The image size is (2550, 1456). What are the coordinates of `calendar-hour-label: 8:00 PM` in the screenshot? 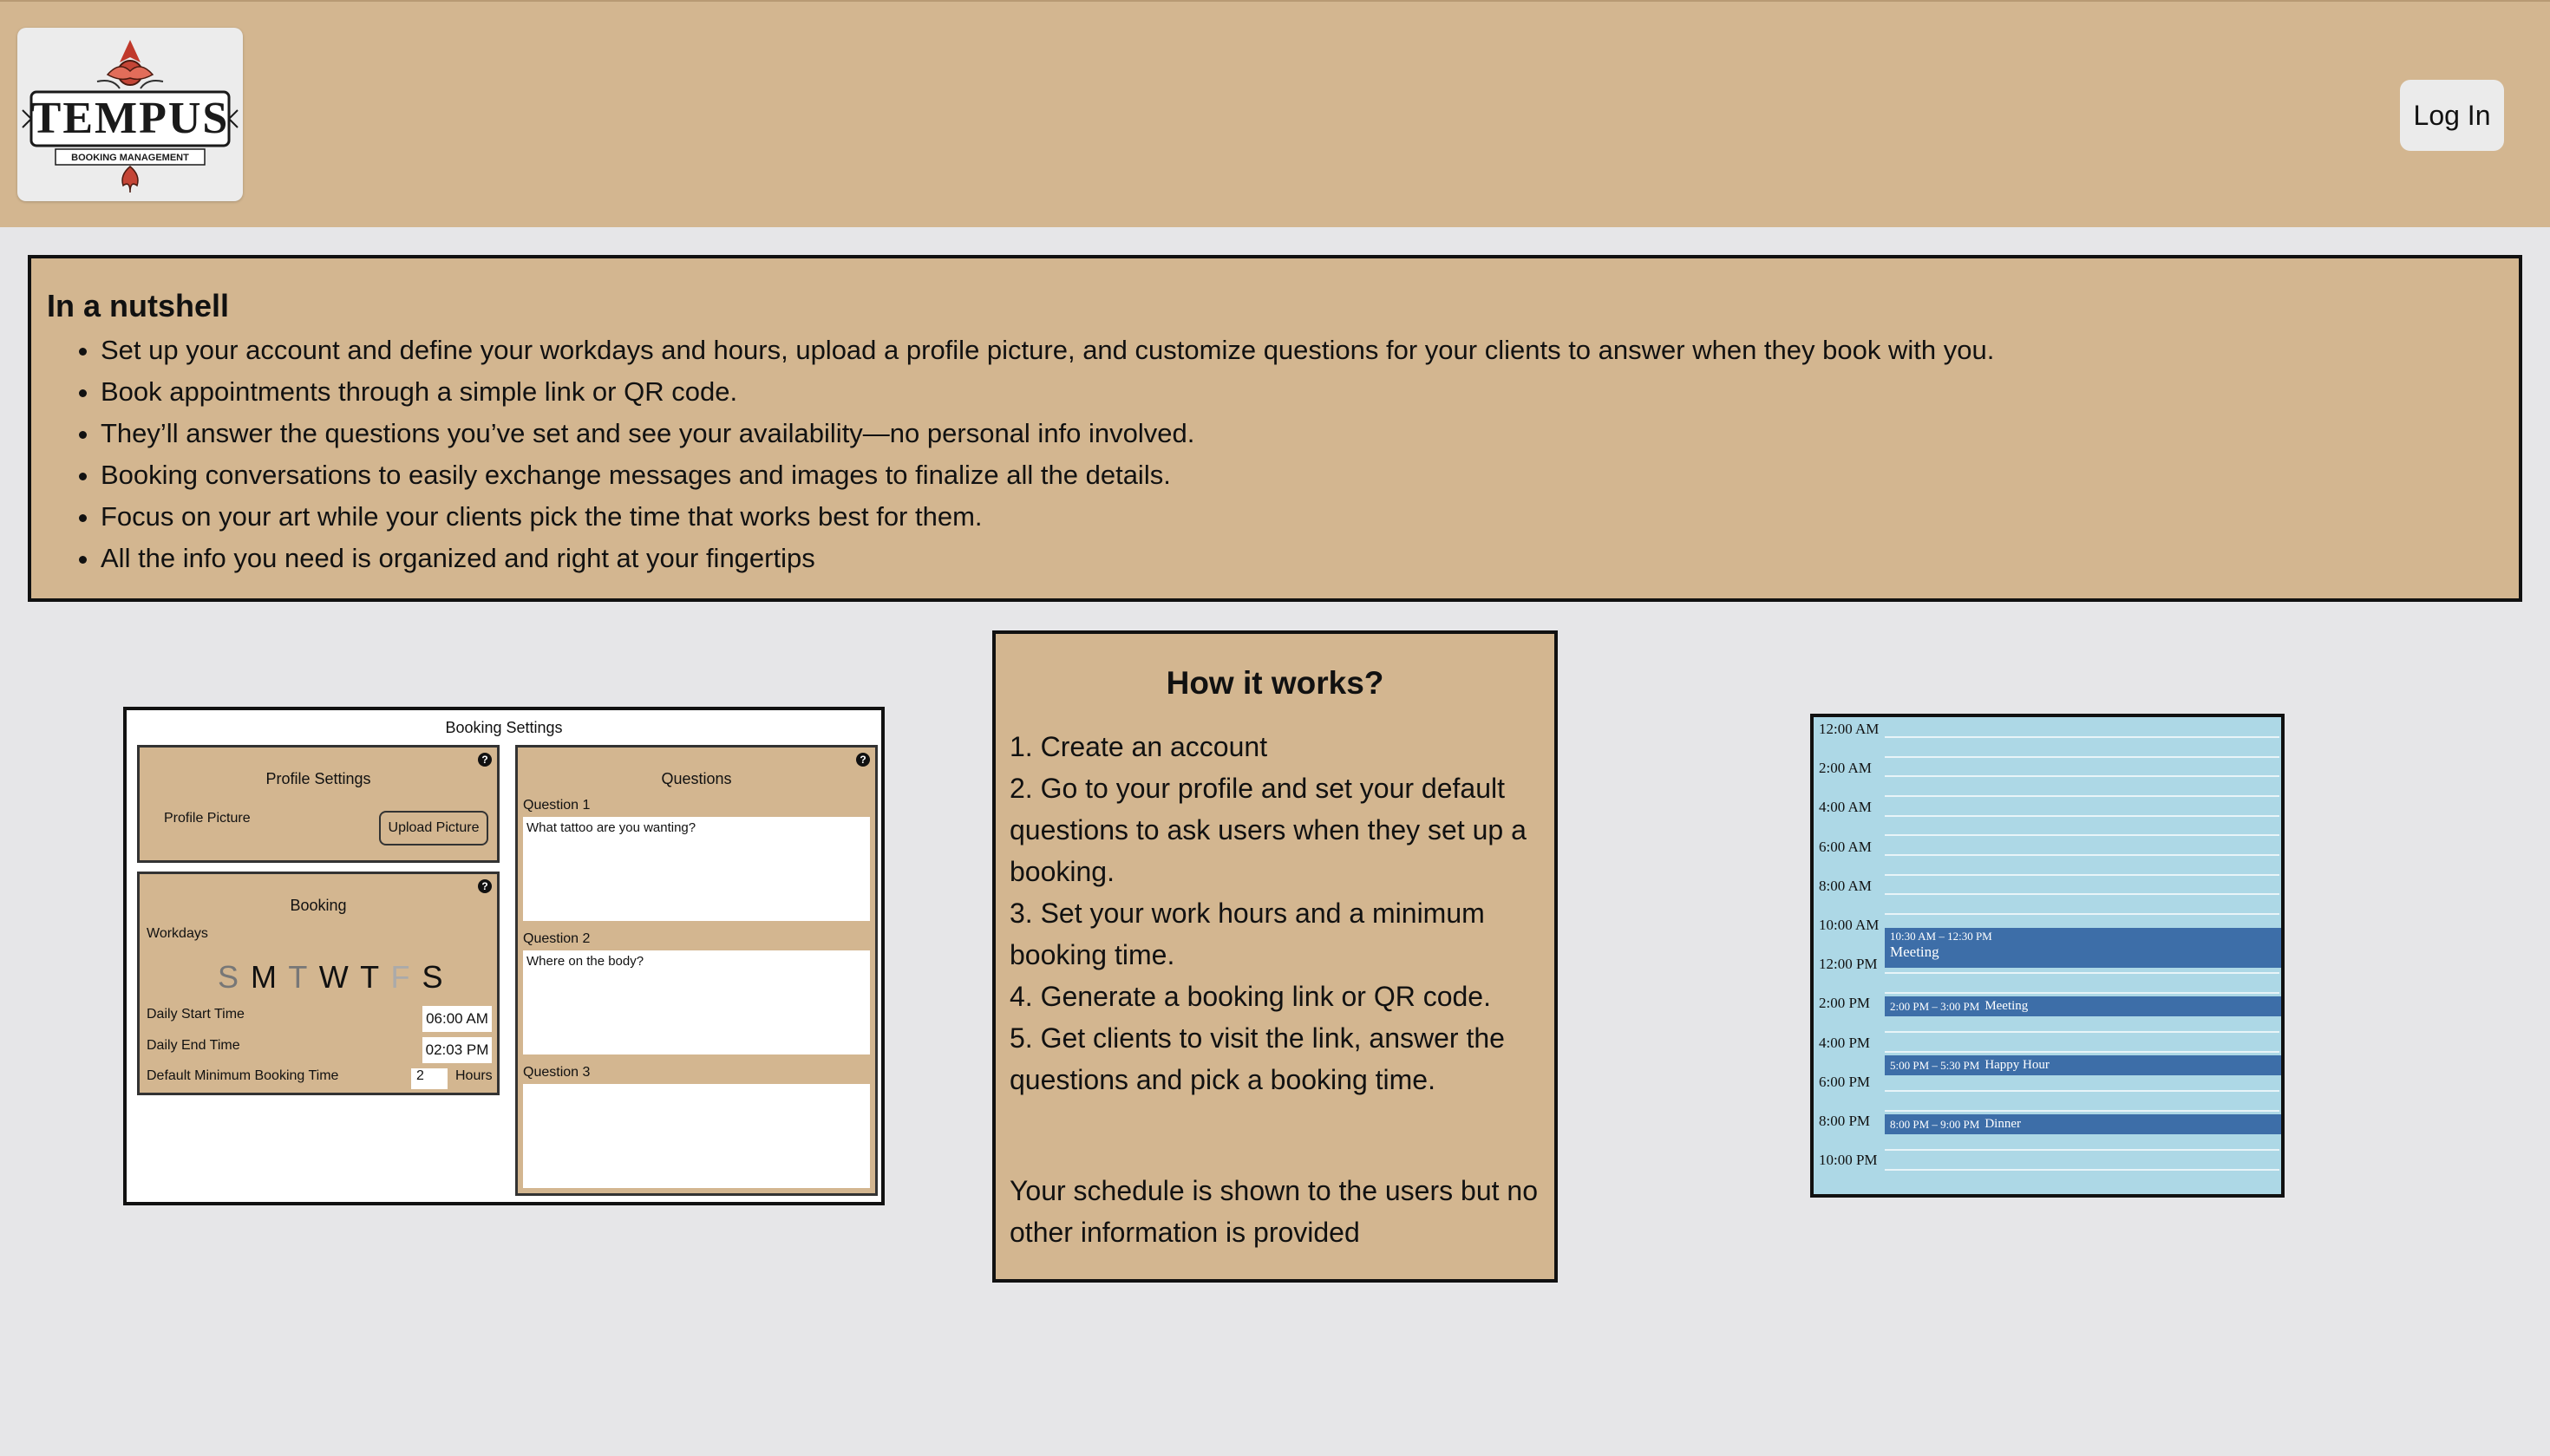 It's located at (1845, 1121).